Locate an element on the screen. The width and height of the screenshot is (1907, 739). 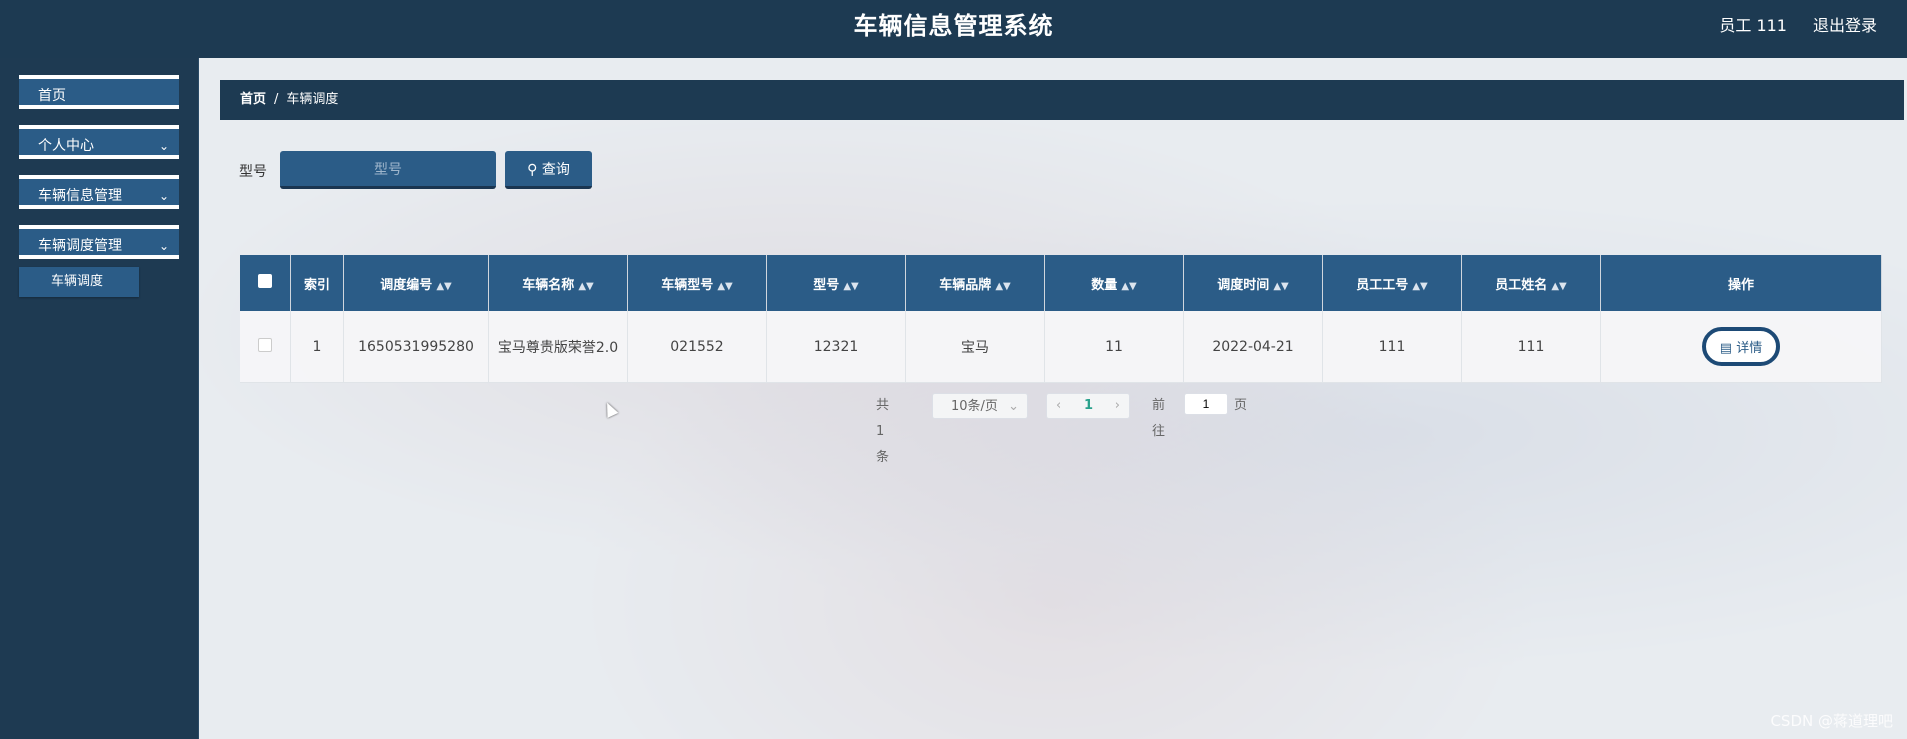
column-header: 索引 is located at coordinates (317, 283).